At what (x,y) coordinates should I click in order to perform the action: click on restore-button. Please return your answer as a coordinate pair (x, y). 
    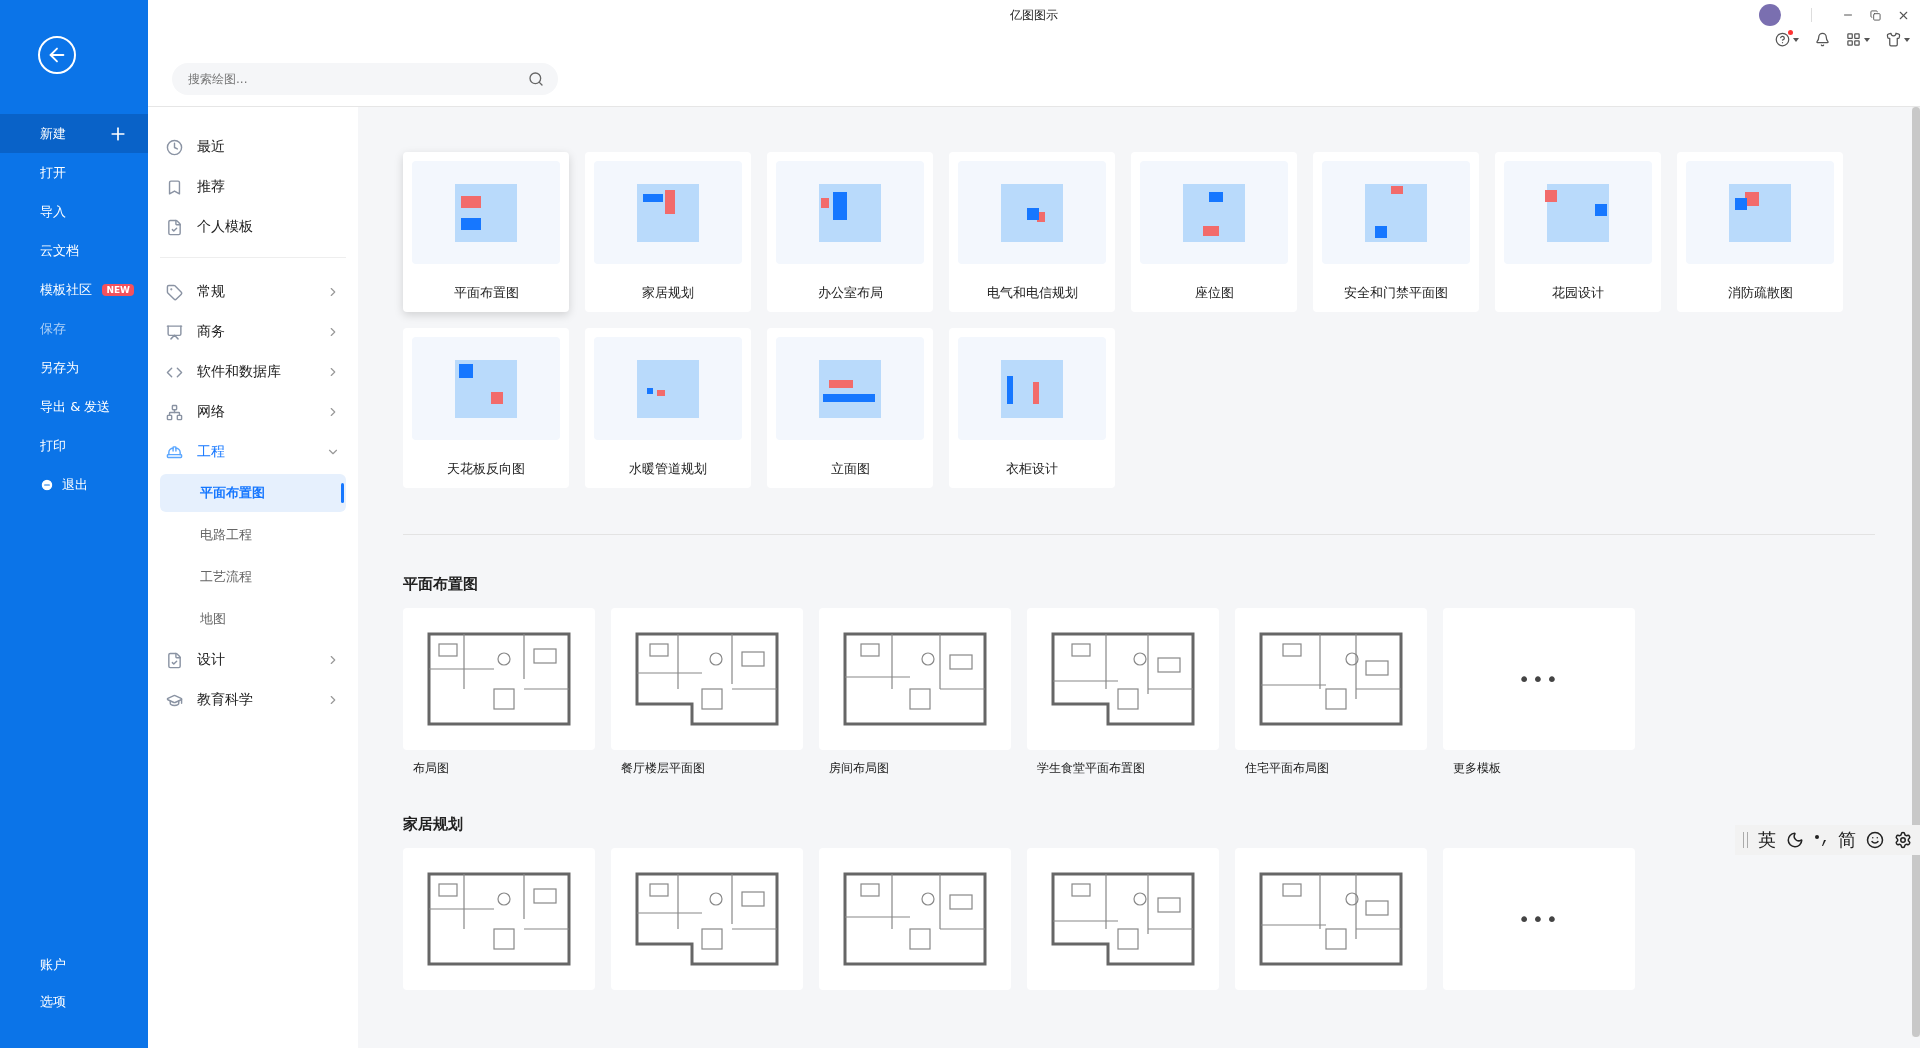
    Looking at the image, I should click on (1875, 15).